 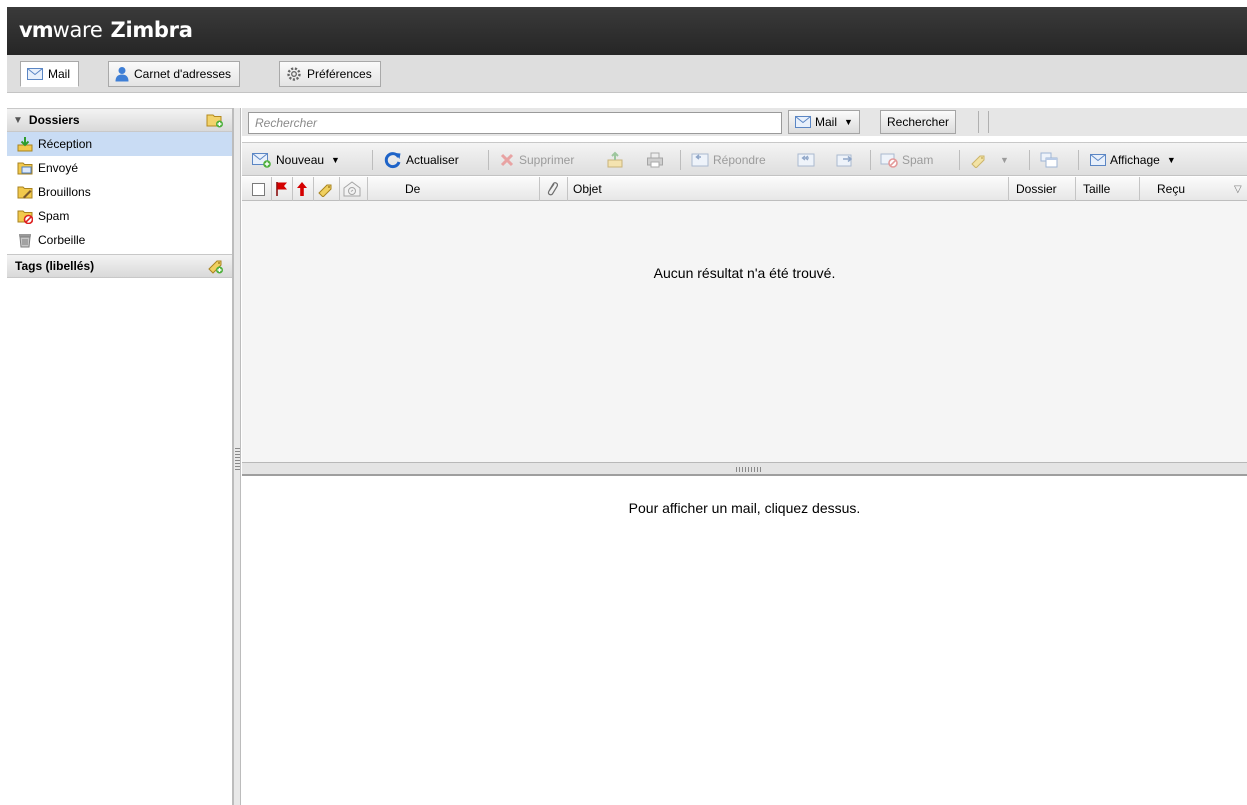 What do you see at coordinates (18, 120) in the screenshot?
I see `collapse-triangle-icon: ▼` at bounding box center [18, 120].